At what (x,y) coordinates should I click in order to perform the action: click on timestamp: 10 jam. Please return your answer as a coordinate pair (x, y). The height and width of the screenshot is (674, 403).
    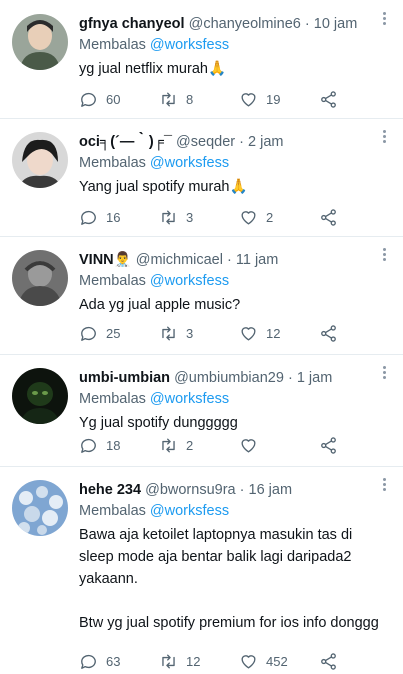
    Looking at the image, I should click on (336, 24).